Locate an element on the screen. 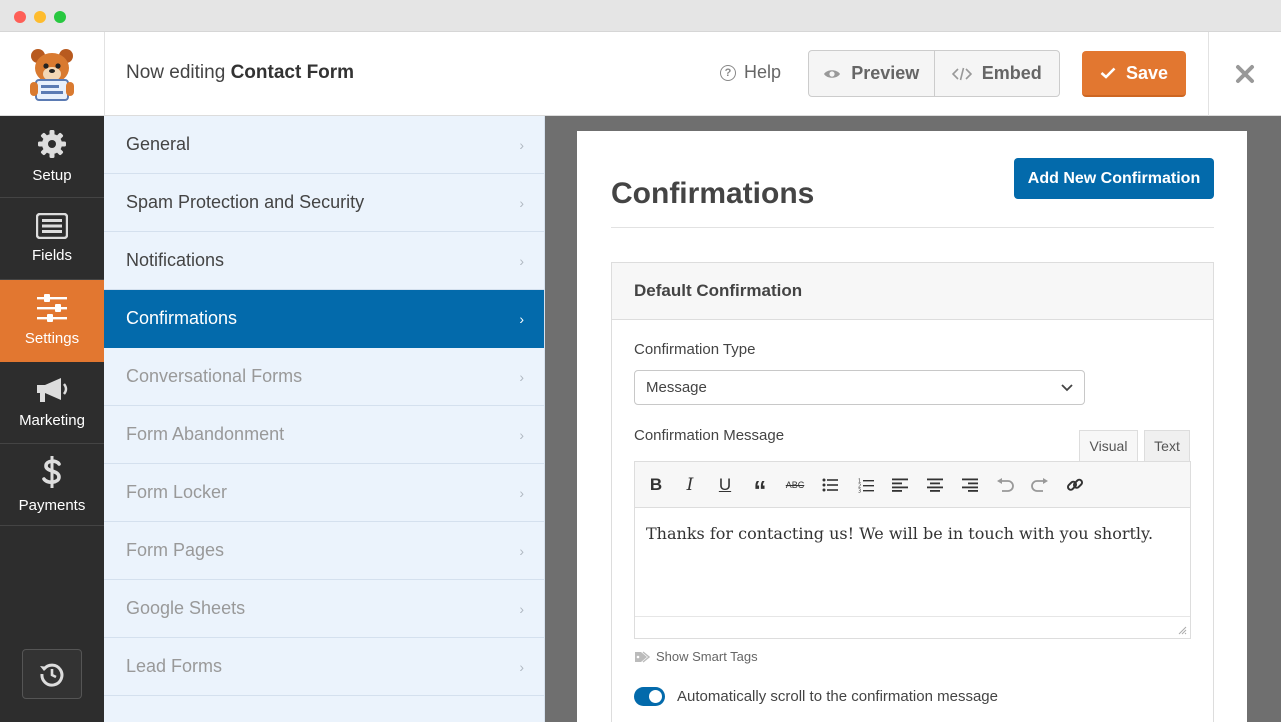  preview-label: Preview is located at coordinates (885, 73).